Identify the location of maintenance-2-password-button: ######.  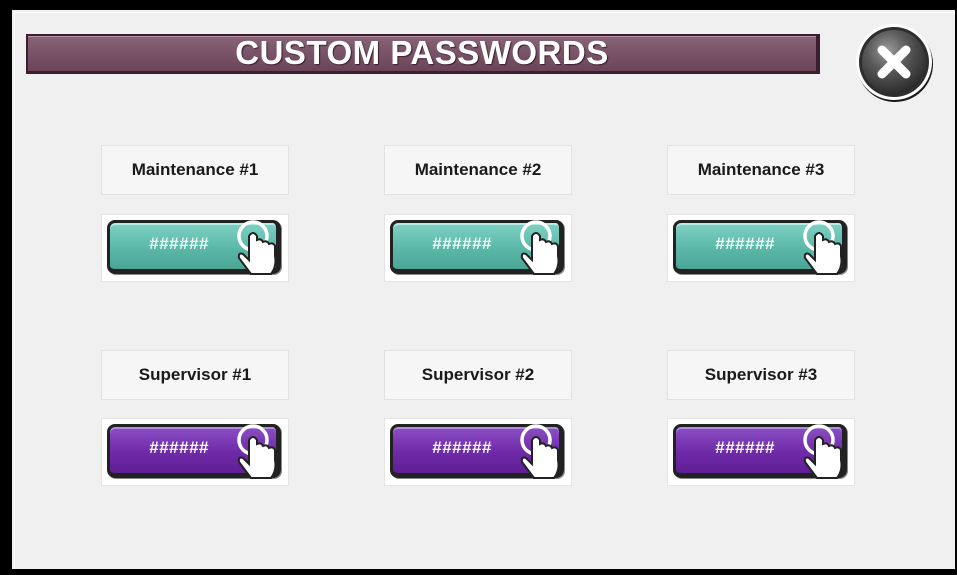
(478, 247).